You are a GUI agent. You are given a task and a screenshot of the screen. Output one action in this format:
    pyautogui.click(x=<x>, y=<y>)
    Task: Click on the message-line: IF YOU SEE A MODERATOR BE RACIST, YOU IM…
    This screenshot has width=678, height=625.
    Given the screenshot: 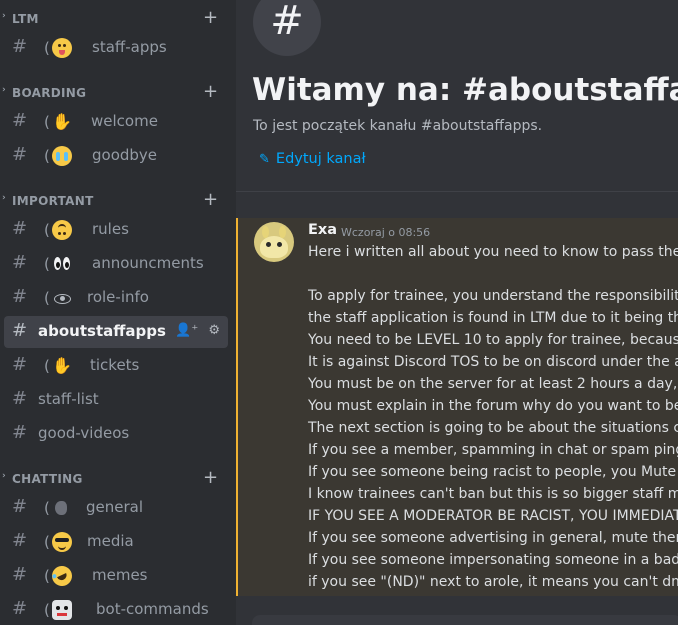 What is the action you would take?
    pyautogui.click(x=493, y=516)
    